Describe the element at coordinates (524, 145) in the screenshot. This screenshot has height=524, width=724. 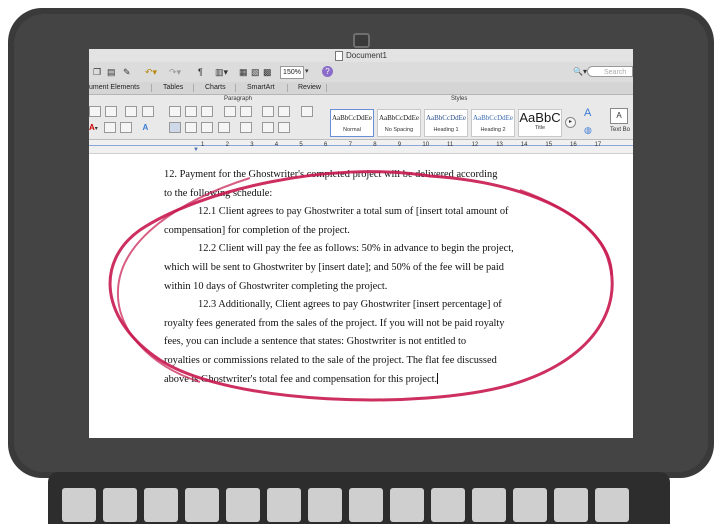
I see `ruler-number: 14` at that location.